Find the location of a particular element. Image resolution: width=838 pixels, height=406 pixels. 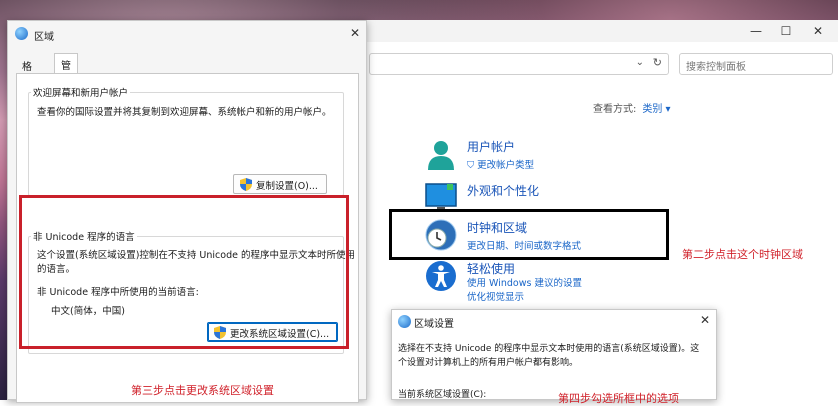

maximize-button: ☐ is located at coordinates (786, 31).